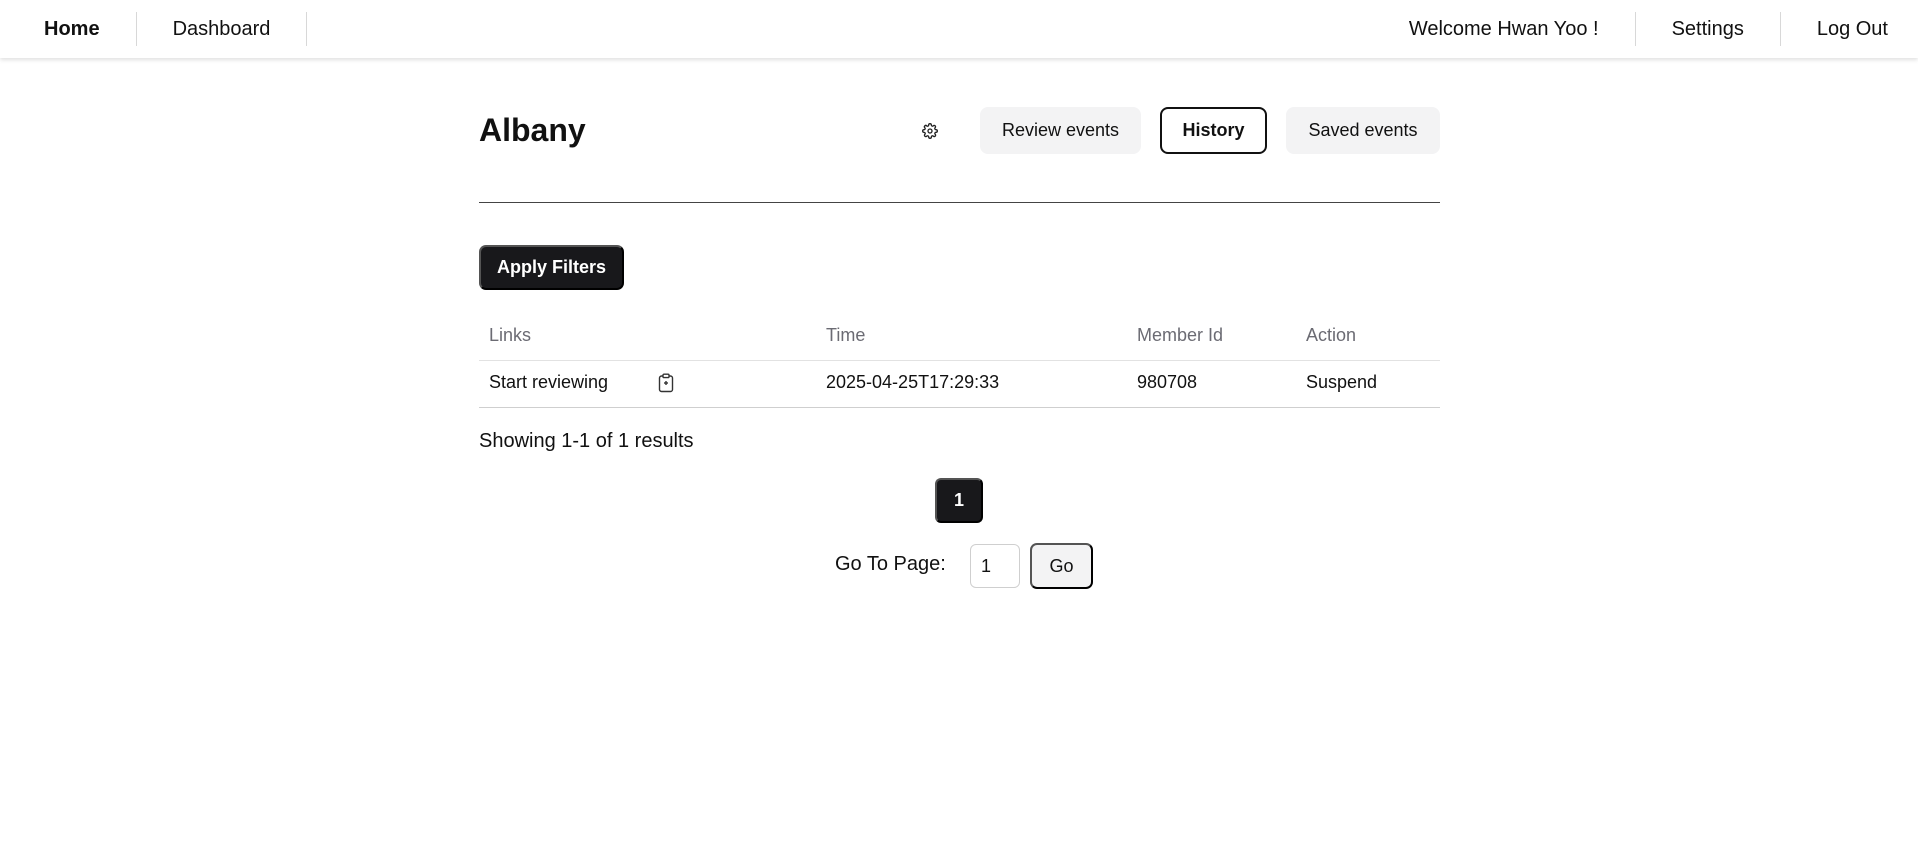  What do you see at coordinates (959, 500) in the screenshot?
I see `page-button-1: 1` at bounding box center [959, 500].